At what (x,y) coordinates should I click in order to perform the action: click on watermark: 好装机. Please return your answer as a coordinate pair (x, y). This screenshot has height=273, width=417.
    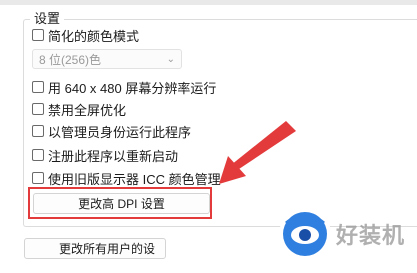
    Looking at the image, I should click on (340, 234).